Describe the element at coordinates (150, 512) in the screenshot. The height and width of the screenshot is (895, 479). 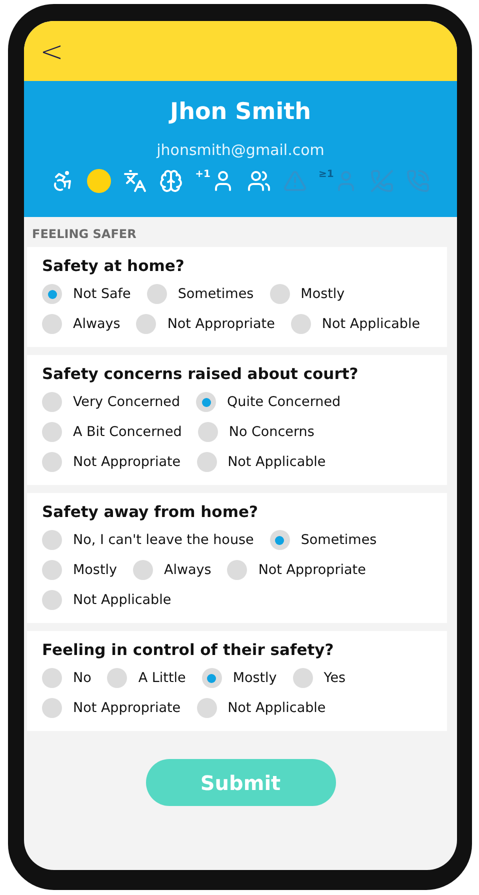
I see `question-title: Safety away from home?` at that location.